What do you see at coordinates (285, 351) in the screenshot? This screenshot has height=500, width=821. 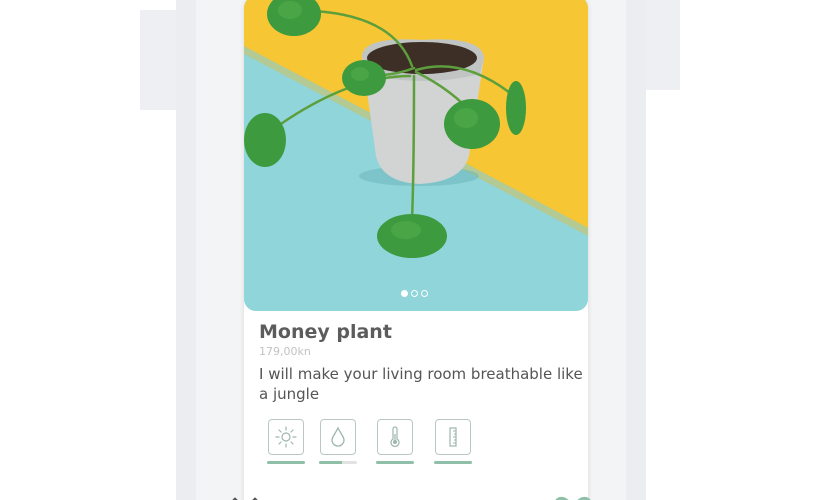 I see `plant-price: 179,00kn` at bounding box center [285, 351].